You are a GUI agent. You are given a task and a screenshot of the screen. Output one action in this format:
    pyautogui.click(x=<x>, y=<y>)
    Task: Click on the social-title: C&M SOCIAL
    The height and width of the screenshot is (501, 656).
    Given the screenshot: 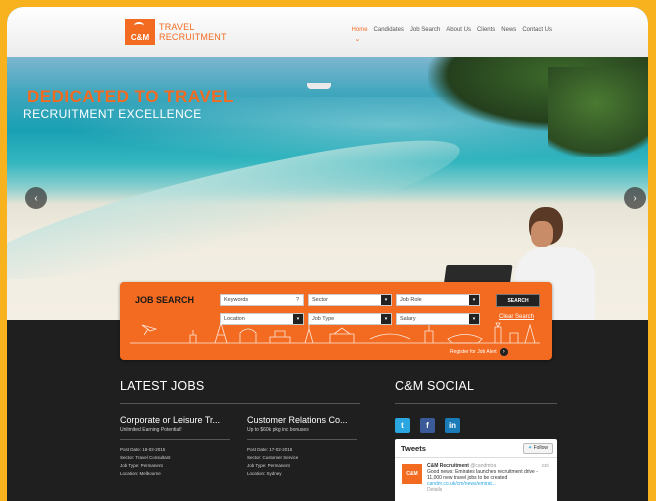 What is the action you would take?
    pyautogui.click(x=435, y=386)
    